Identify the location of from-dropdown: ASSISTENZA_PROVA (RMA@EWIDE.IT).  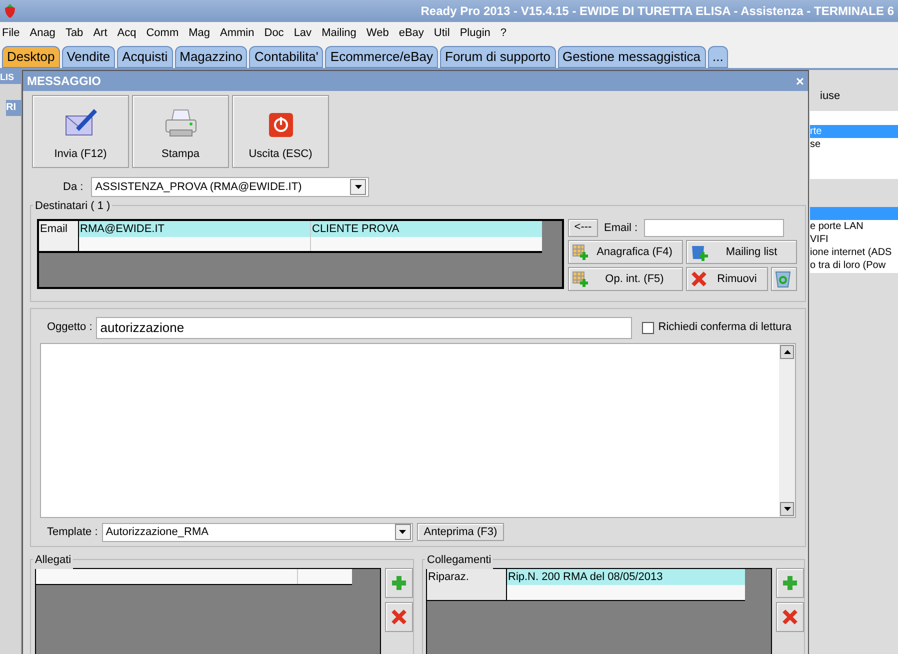
(230, 186).